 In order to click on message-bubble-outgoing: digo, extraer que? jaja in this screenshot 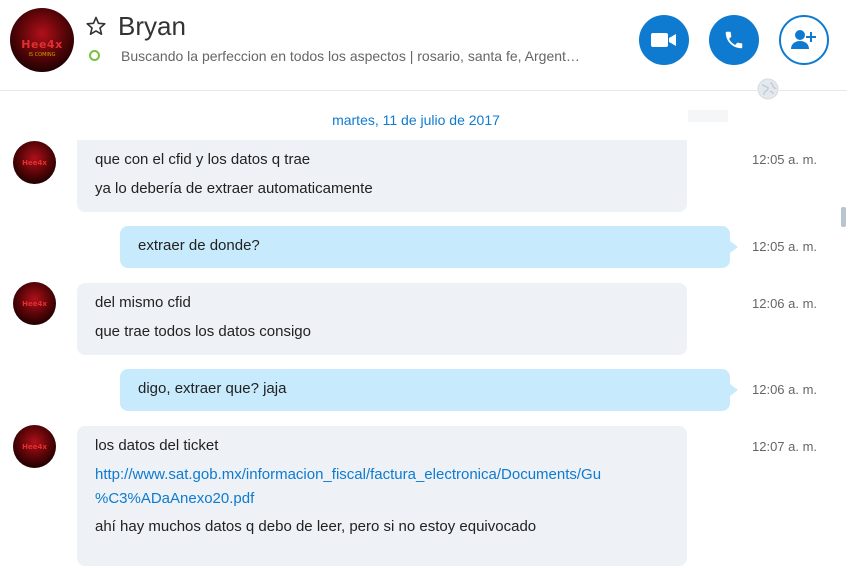, I will do `click(429, 390)`.